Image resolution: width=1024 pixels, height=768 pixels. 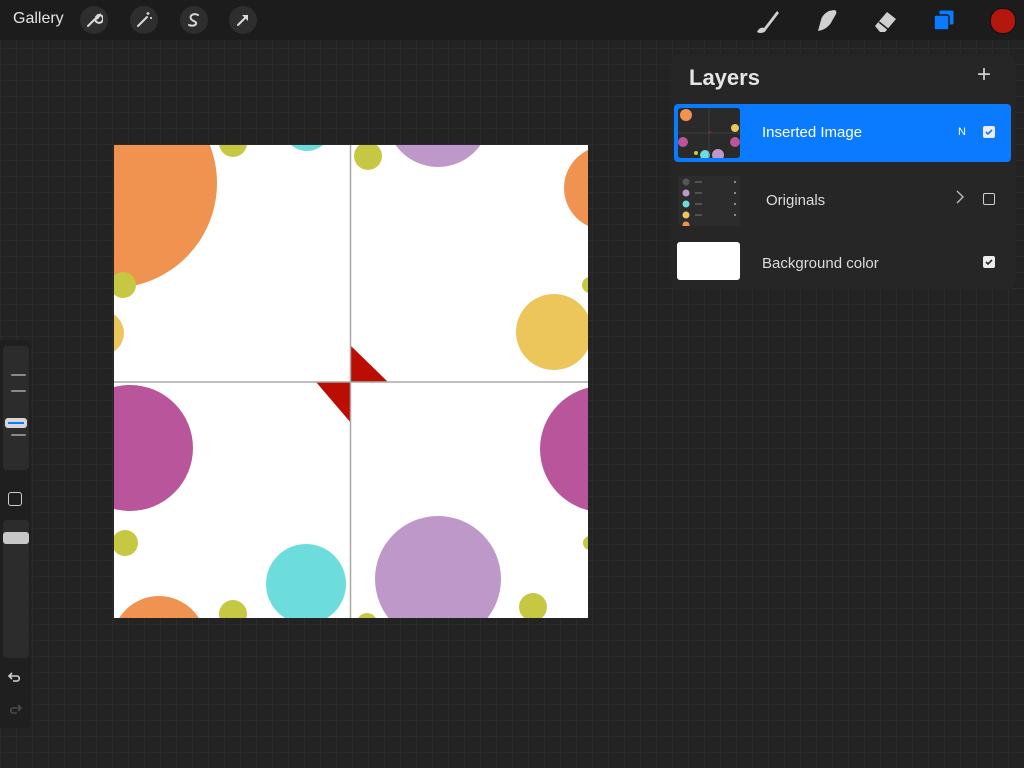 I want to click on layer-row-inserted-image: Inserted Image N, so click(x=842, y=133).